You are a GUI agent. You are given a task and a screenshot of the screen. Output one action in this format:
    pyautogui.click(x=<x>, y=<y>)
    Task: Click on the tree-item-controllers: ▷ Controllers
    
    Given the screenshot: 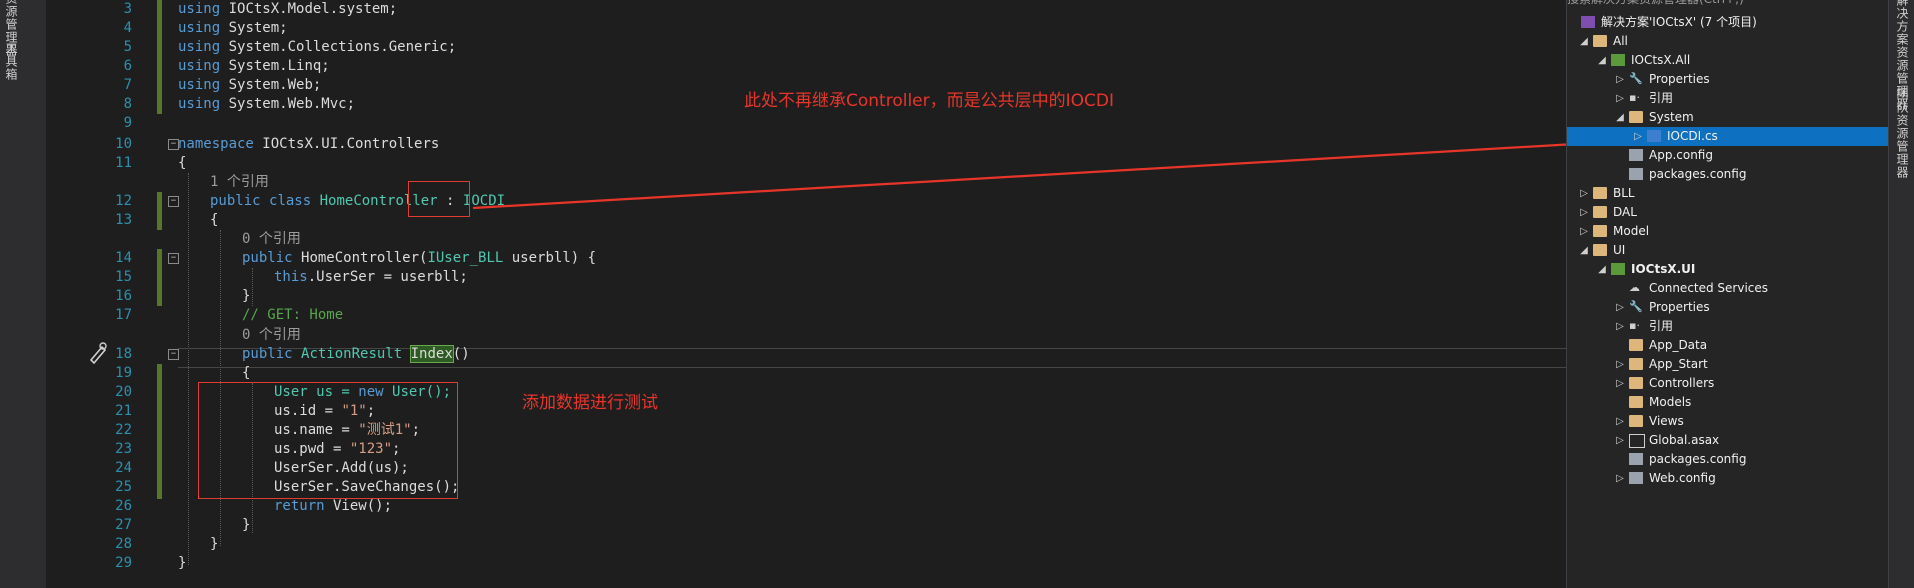 What is the action you would take?
    pyautogui.click(x=1728, y=383)
    